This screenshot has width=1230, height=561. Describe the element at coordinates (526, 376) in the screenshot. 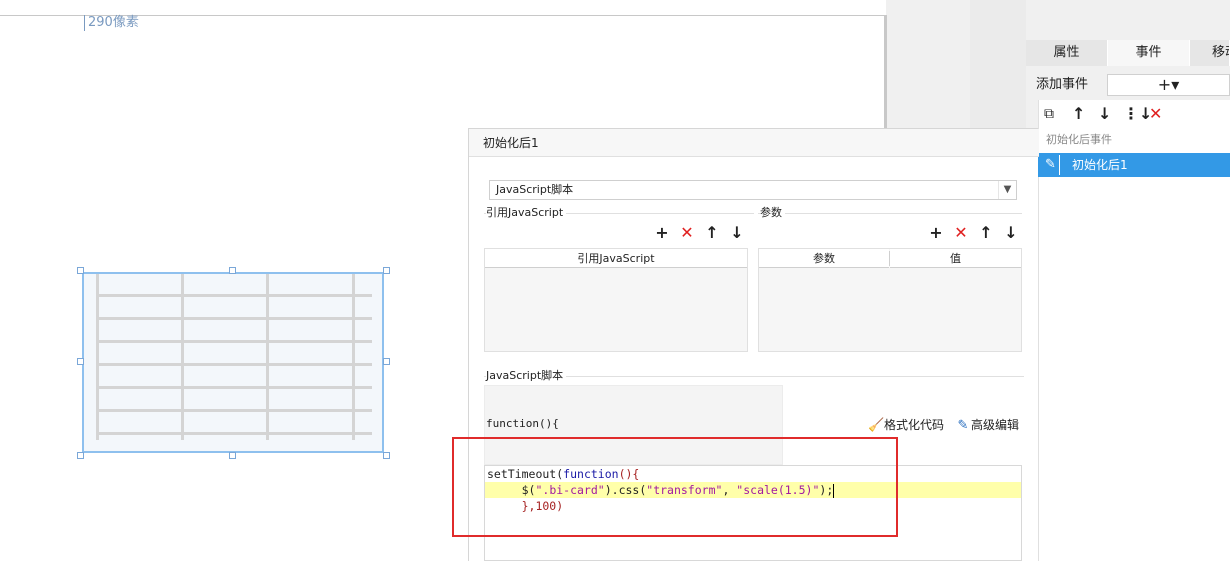

I see `script-section-label: JavaScript脚本` at that location.